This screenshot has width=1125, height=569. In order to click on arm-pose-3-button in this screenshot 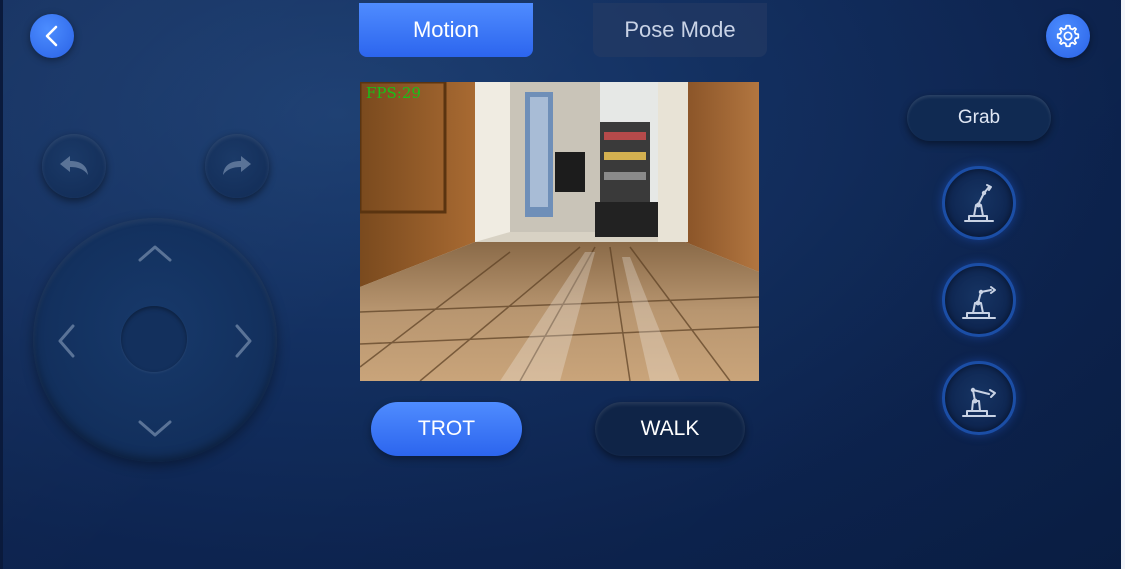, I will do `click(979, 398)`.